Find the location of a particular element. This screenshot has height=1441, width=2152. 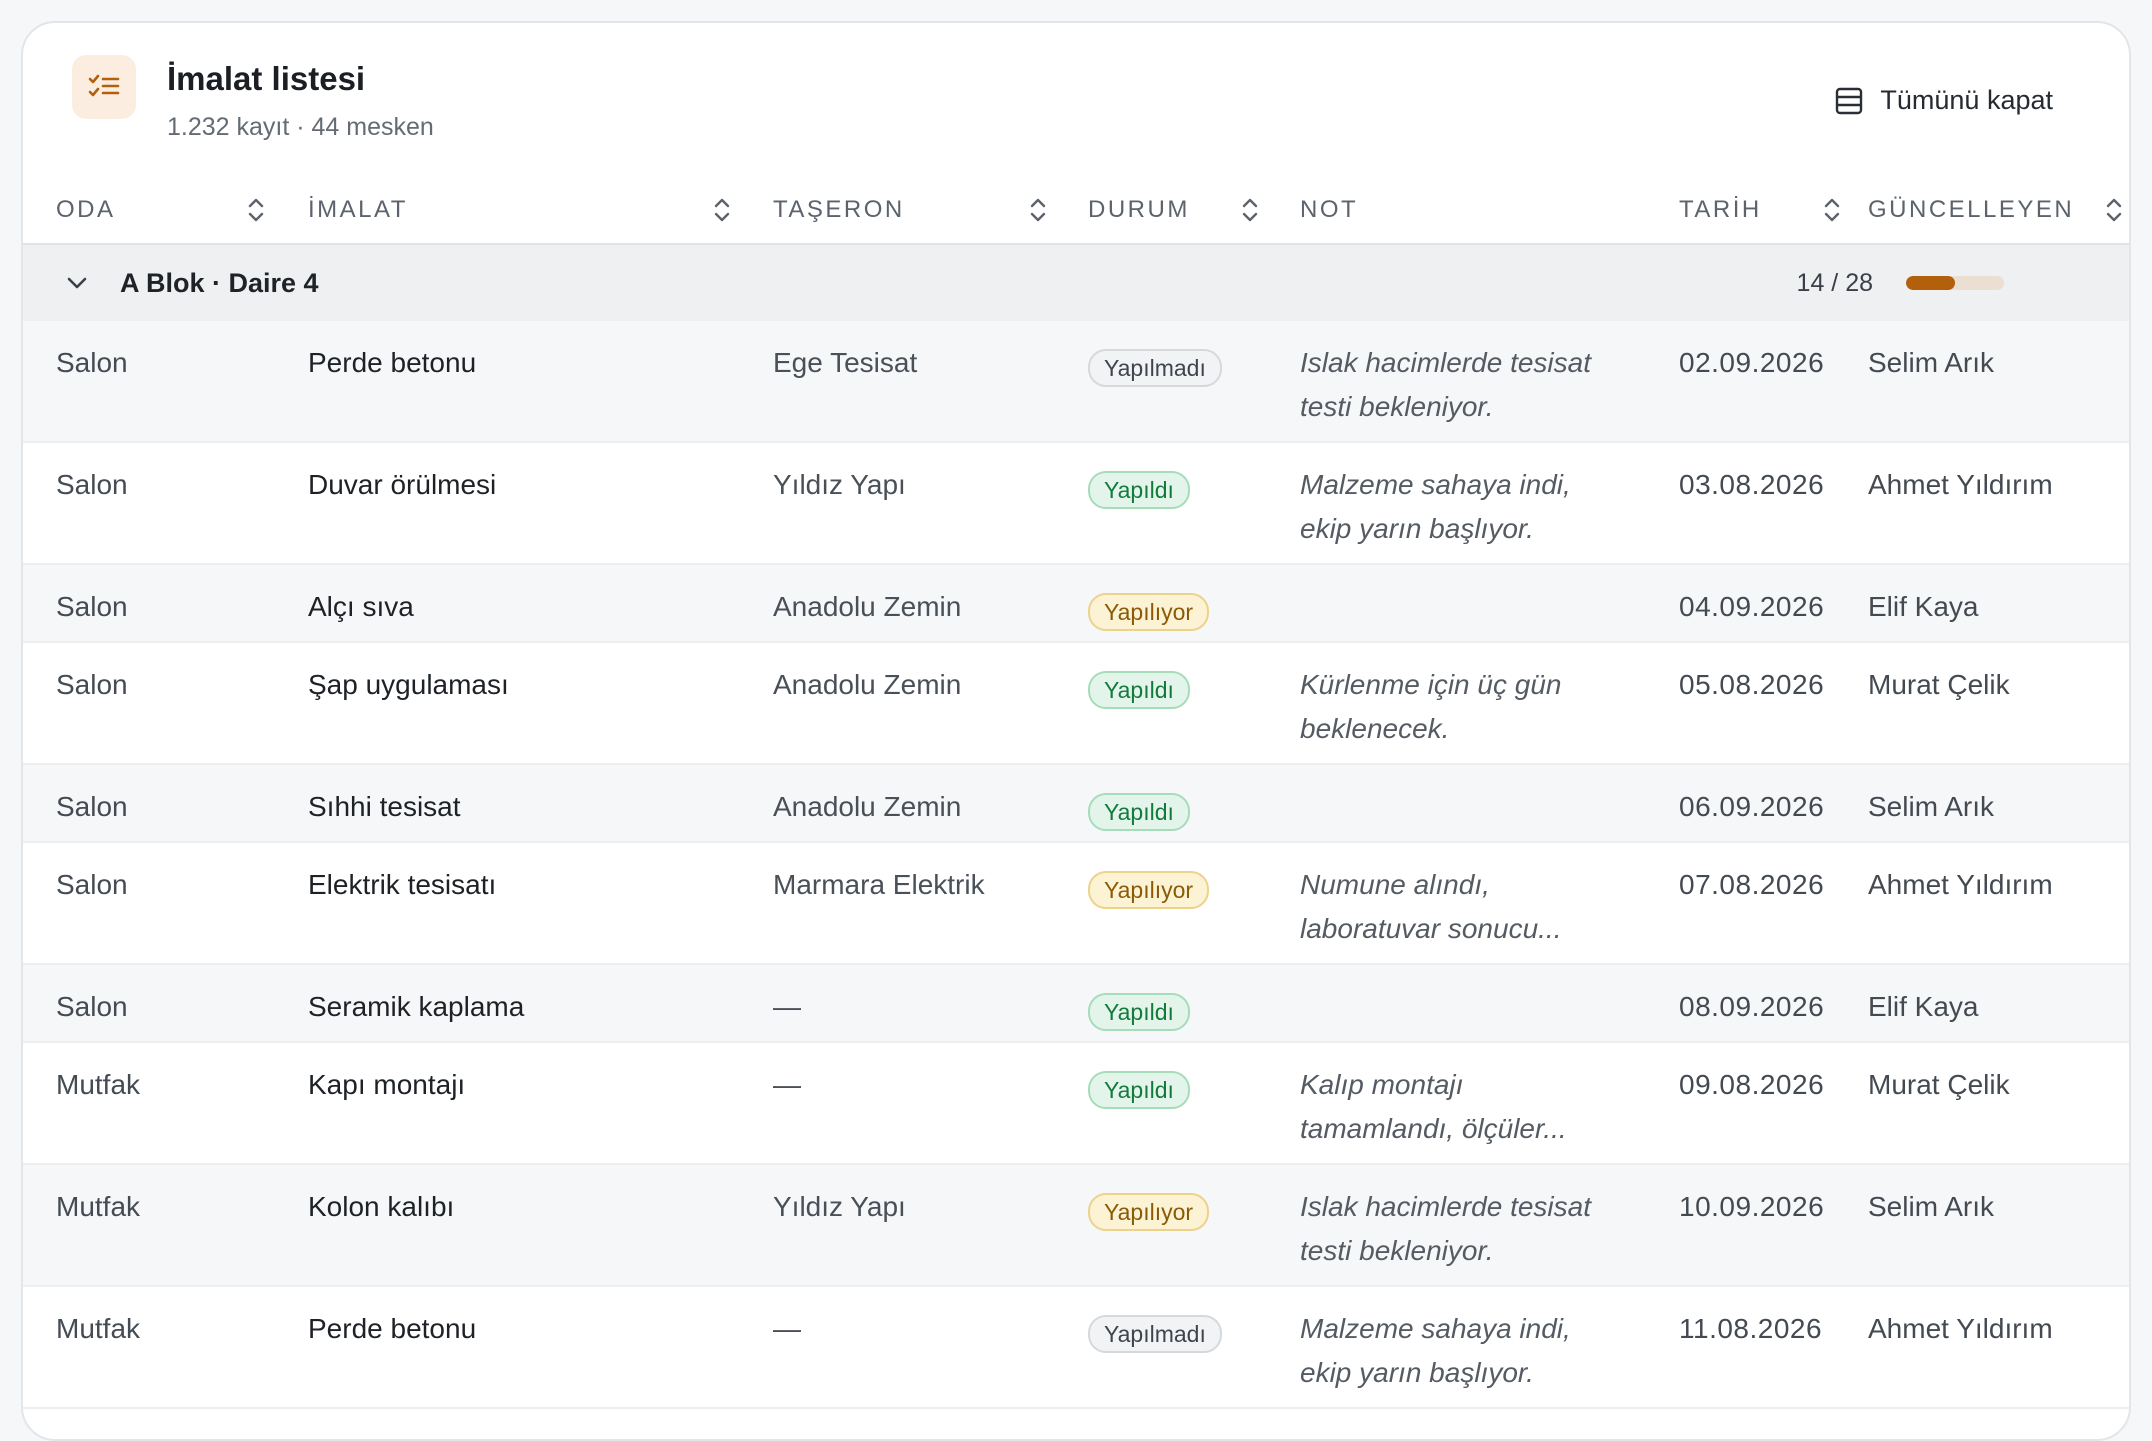

collapse-all-button: Tümünü kapat is located at coordinates (1943, 100).